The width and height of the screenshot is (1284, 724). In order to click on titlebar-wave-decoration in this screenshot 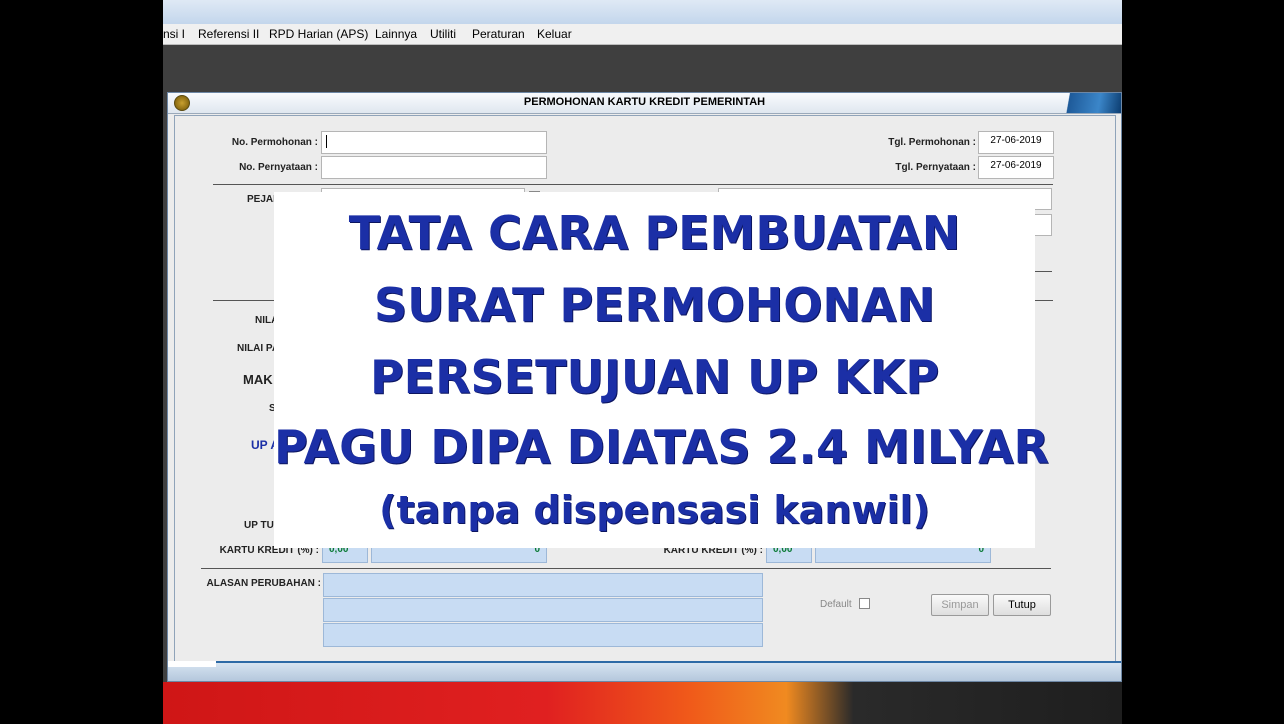, I will do `click(1083, 103)`.